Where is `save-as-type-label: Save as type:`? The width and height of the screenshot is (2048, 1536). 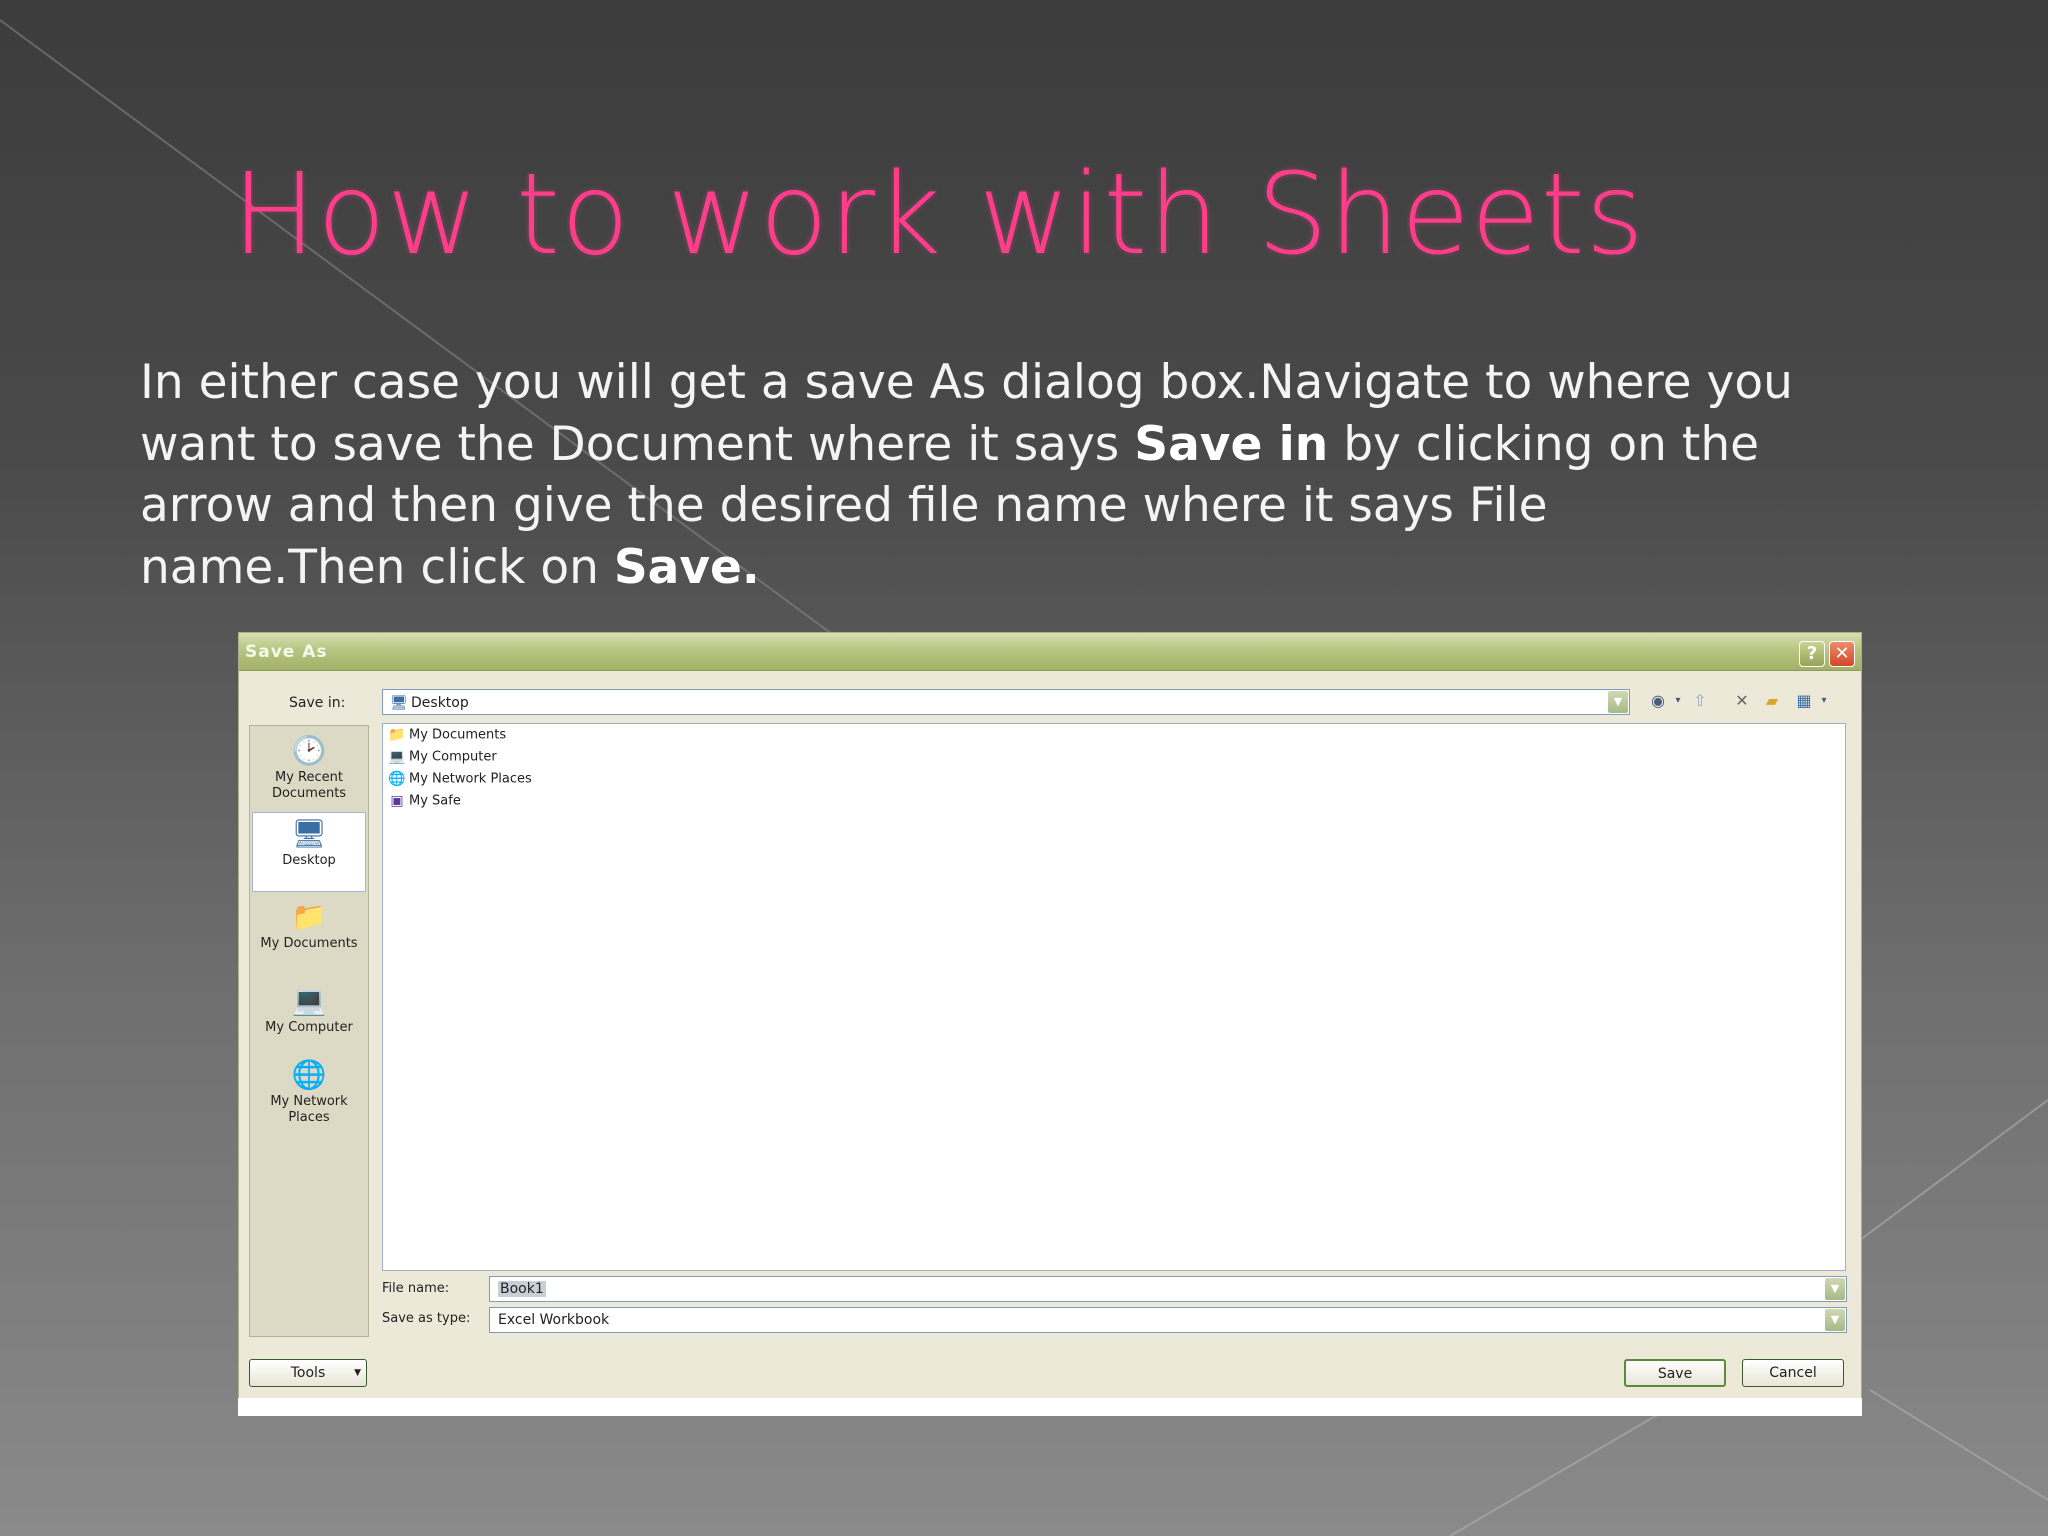
save-as-type-label: Save as type: is located at coordinates (426, 1318).